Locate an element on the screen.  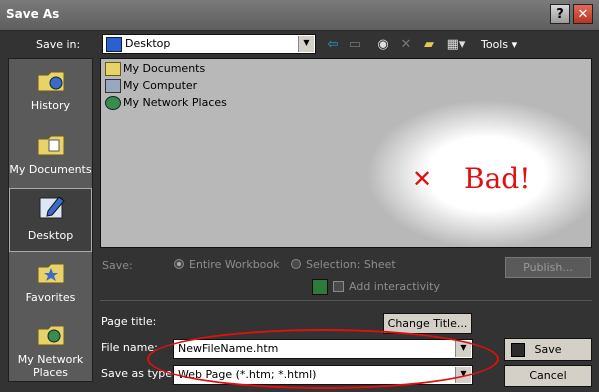
desktop-icon is located at coordinates (114, 44).